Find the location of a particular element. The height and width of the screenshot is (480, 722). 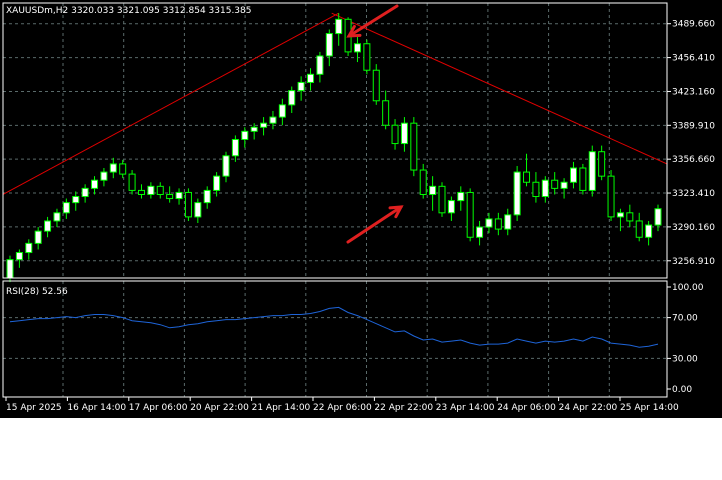

time-axis-label: 17 Apr 06:00 is located at coordinates (158, 408).